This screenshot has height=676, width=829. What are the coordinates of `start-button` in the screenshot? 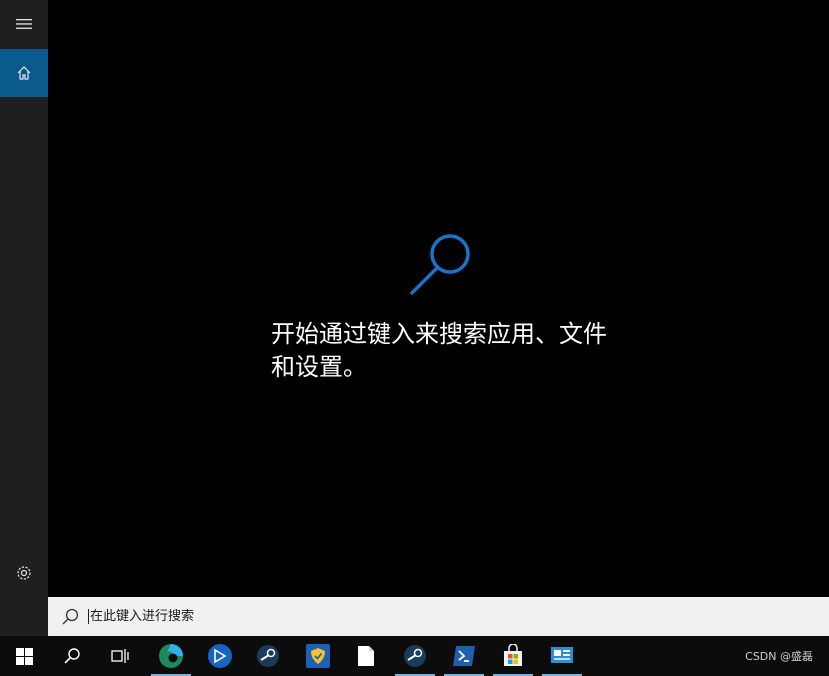 It's located at (24, 656).